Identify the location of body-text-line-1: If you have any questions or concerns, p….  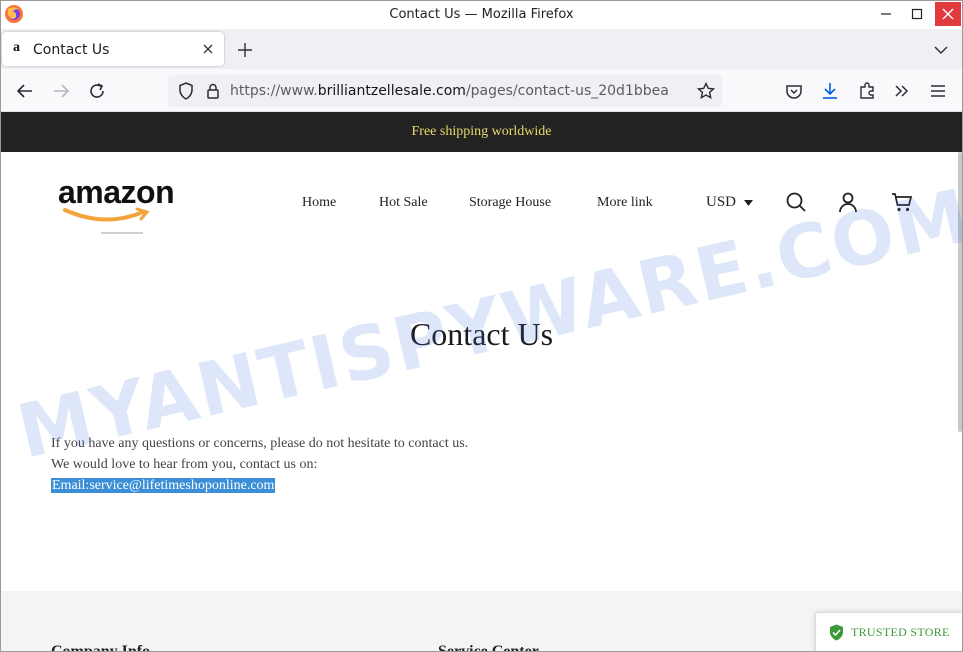
(260, 443).